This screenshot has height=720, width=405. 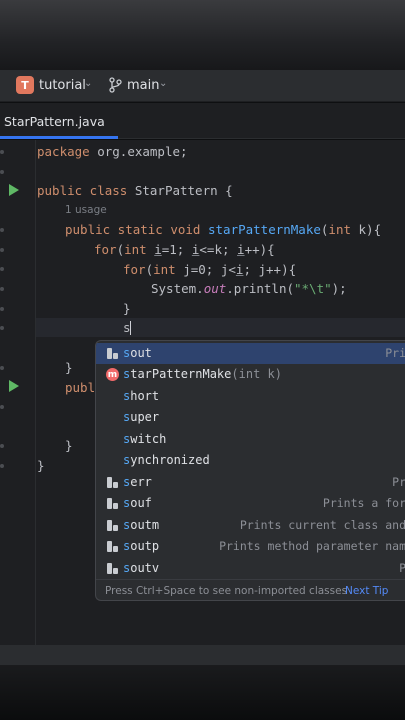 What do you see at coordinates (148, 439) in the screenshot?
I see `completion-label: witch` at bounding box center [148, 439].